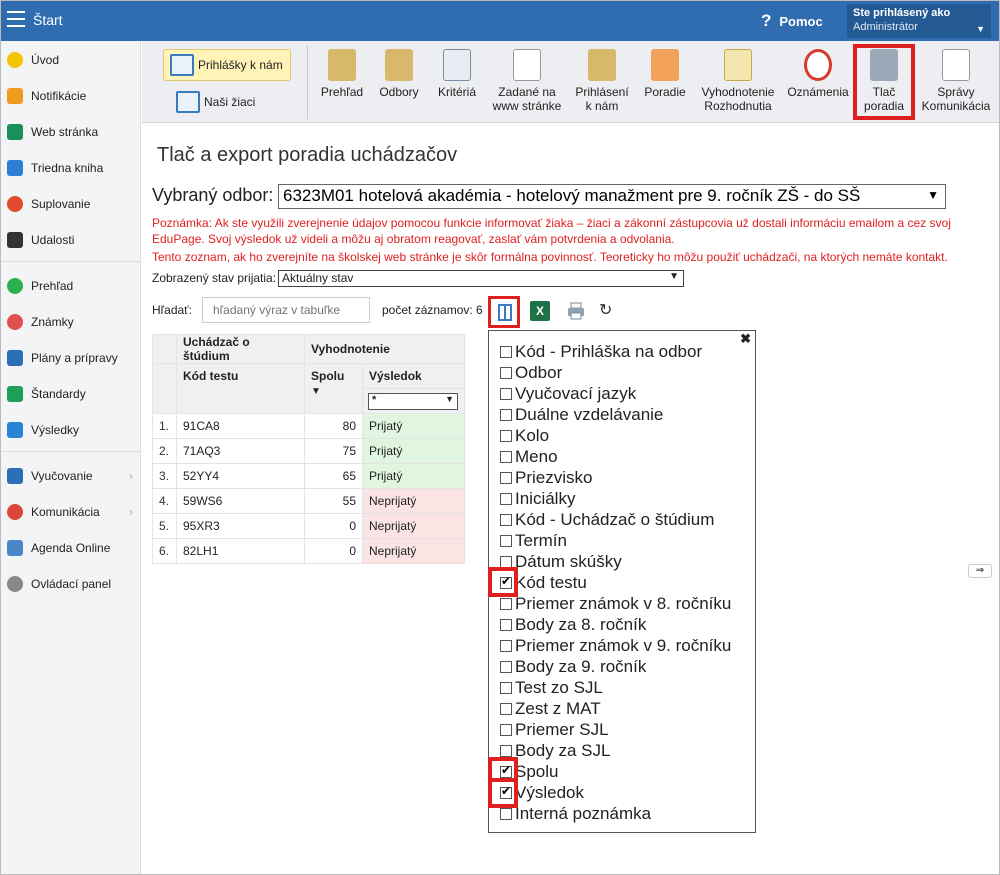 This screenshot has width=1000, height=875. Describe the element at coordinates (52, 286) in the screenshot. I see `sidebar-item-label: Prehľad` at that location.